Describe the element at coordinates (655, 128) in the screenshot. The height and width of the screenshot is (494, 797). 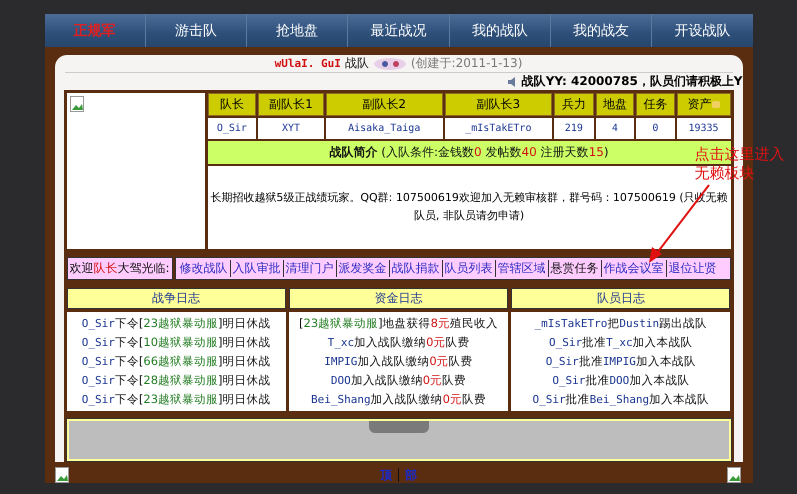
I see `table-cell: 0` at that location.